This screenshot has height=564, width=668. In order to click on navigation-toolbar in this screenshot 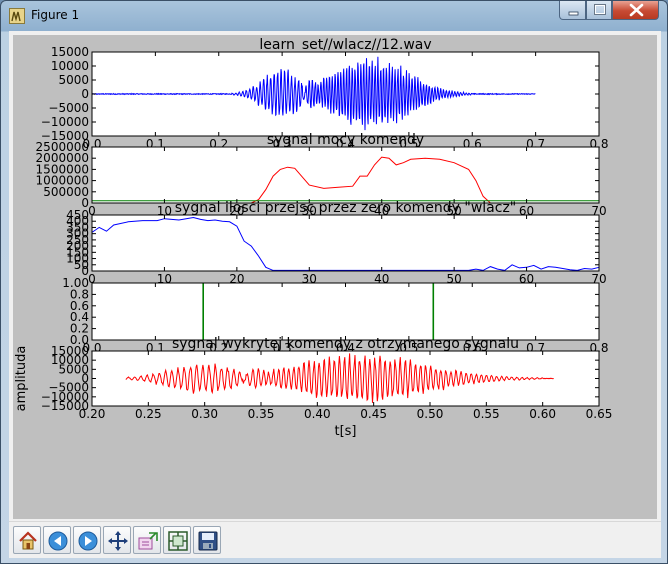, I will do `click(335, 539)`.